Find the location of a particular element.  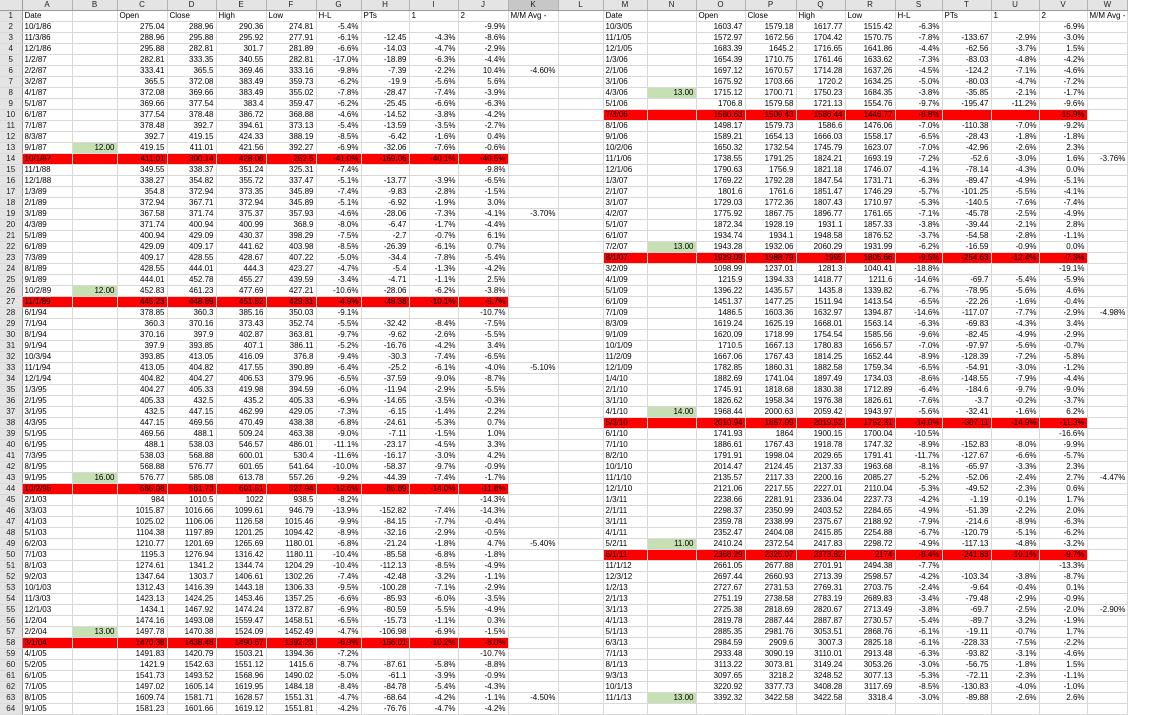

cell: -128.39 is located at coordinates (967, 357).